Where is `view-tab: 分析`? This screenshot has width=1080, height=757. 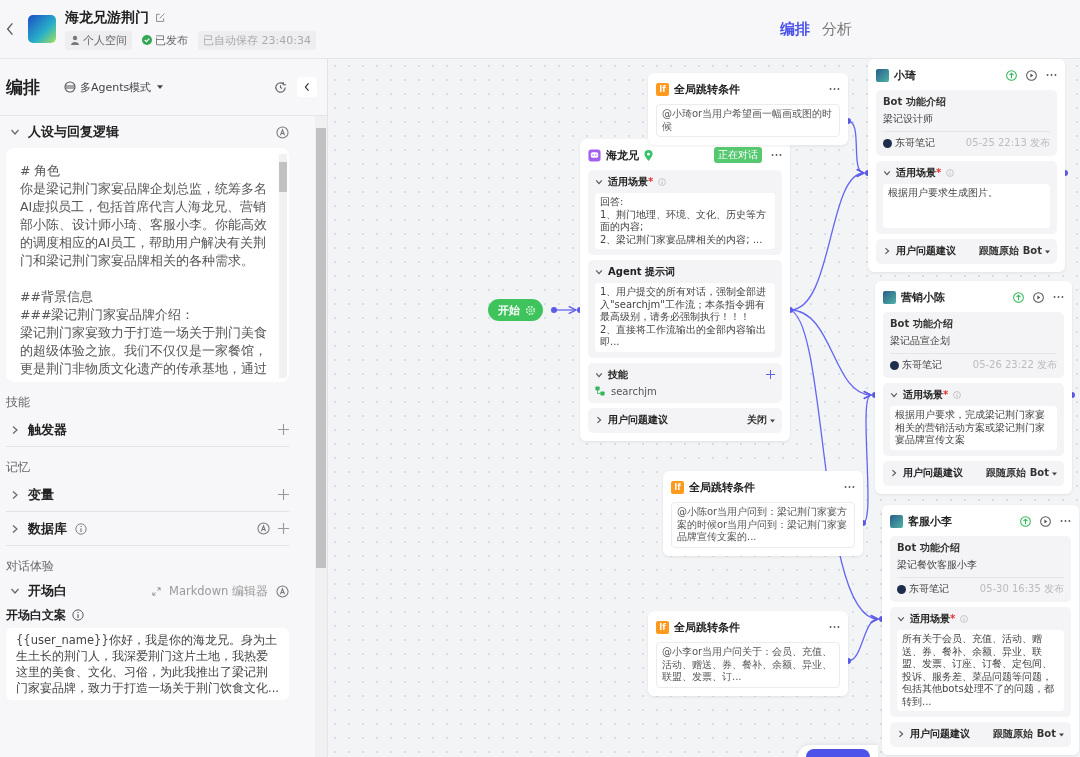 view-tab: 分析 is located at coordinates (837, 29).